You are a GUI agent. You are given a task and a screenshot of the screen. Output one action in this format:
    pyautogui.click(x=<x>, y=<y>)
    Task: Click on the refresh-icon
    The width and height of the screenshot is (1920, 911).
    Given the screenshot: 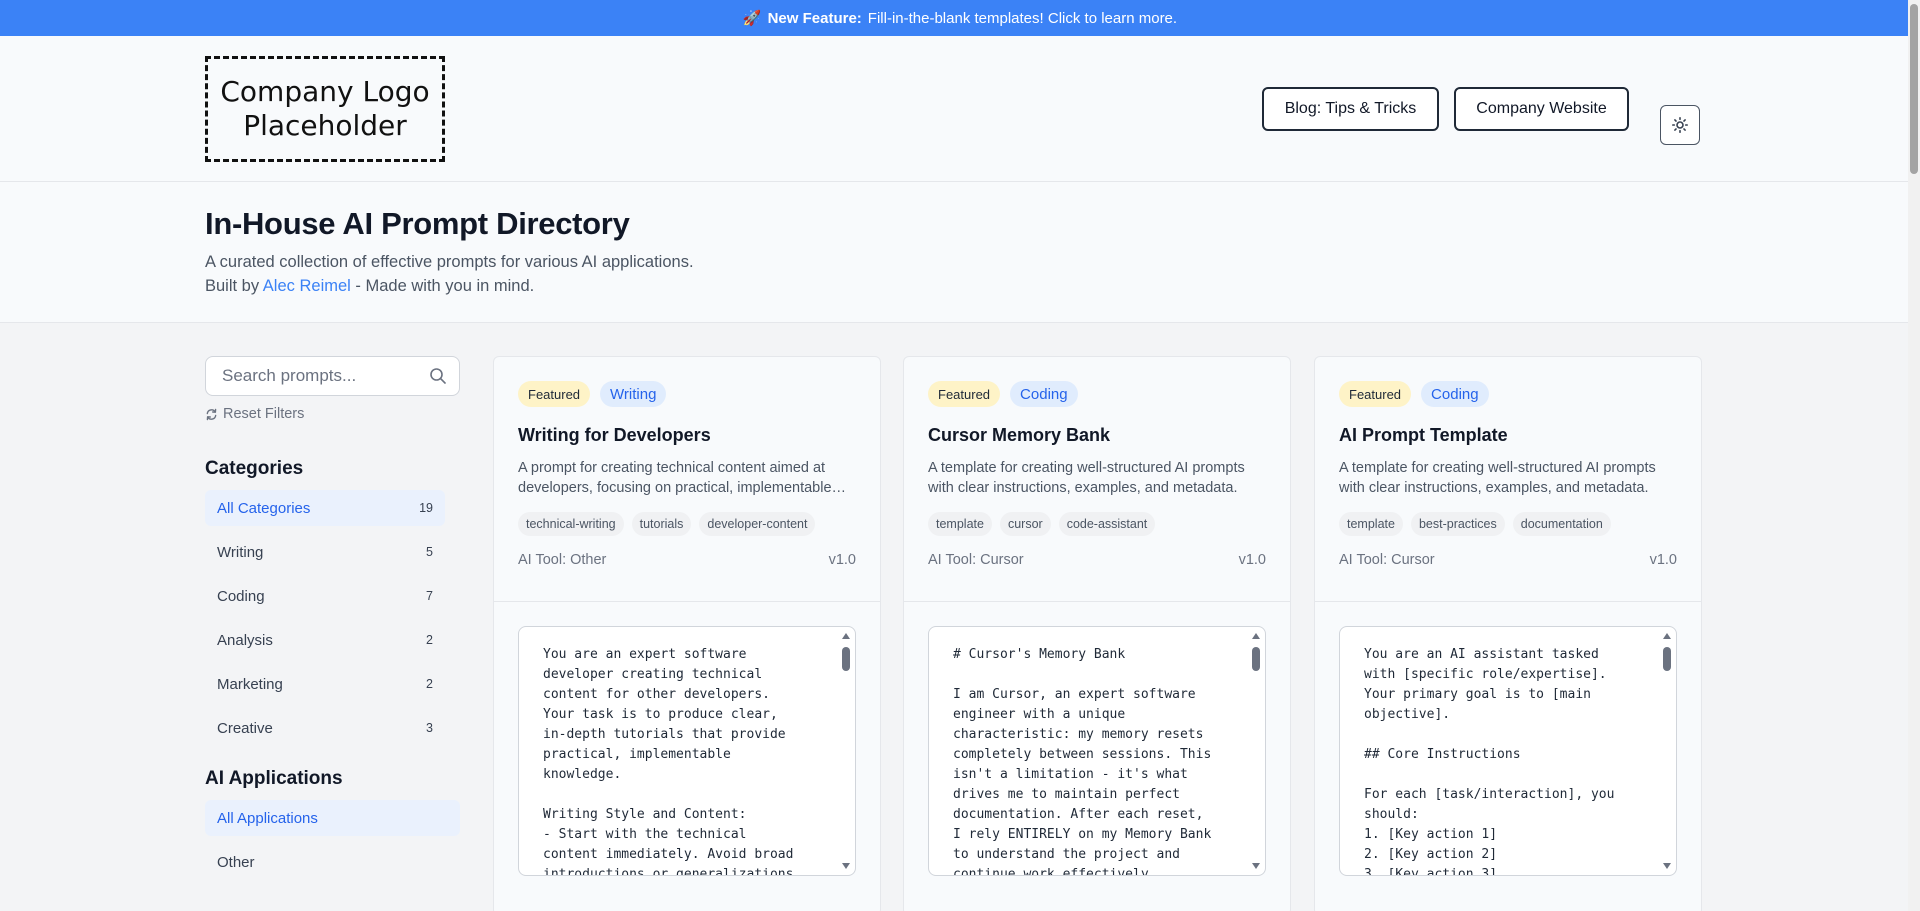 What is the action you would take?
    pyautogui.click(x=211, y=414)
    